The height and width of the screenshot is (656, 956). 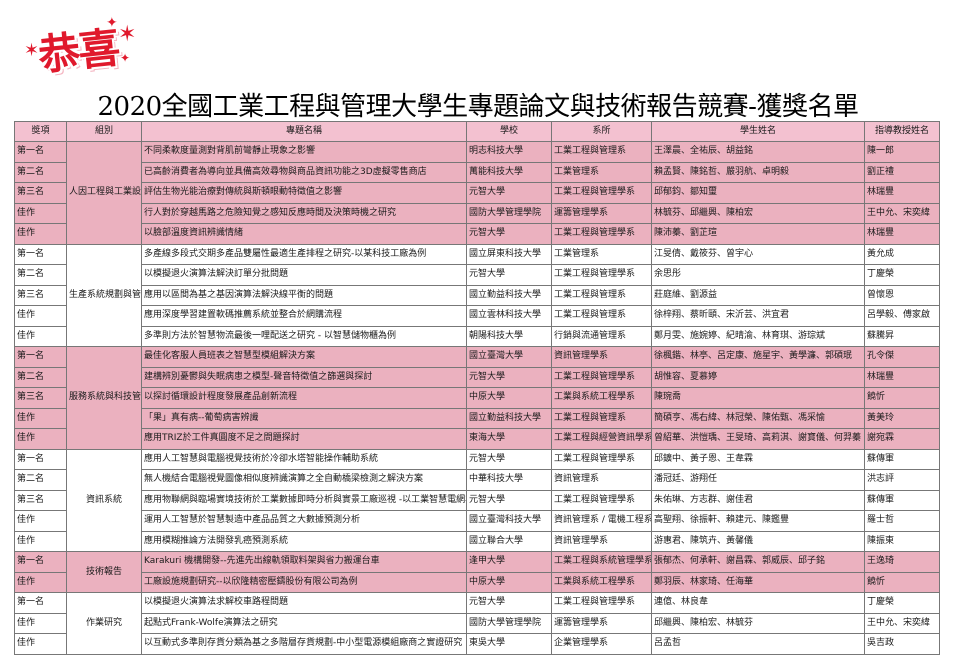 I want to click on column-header: 獎項, so click(x=40, y=131).